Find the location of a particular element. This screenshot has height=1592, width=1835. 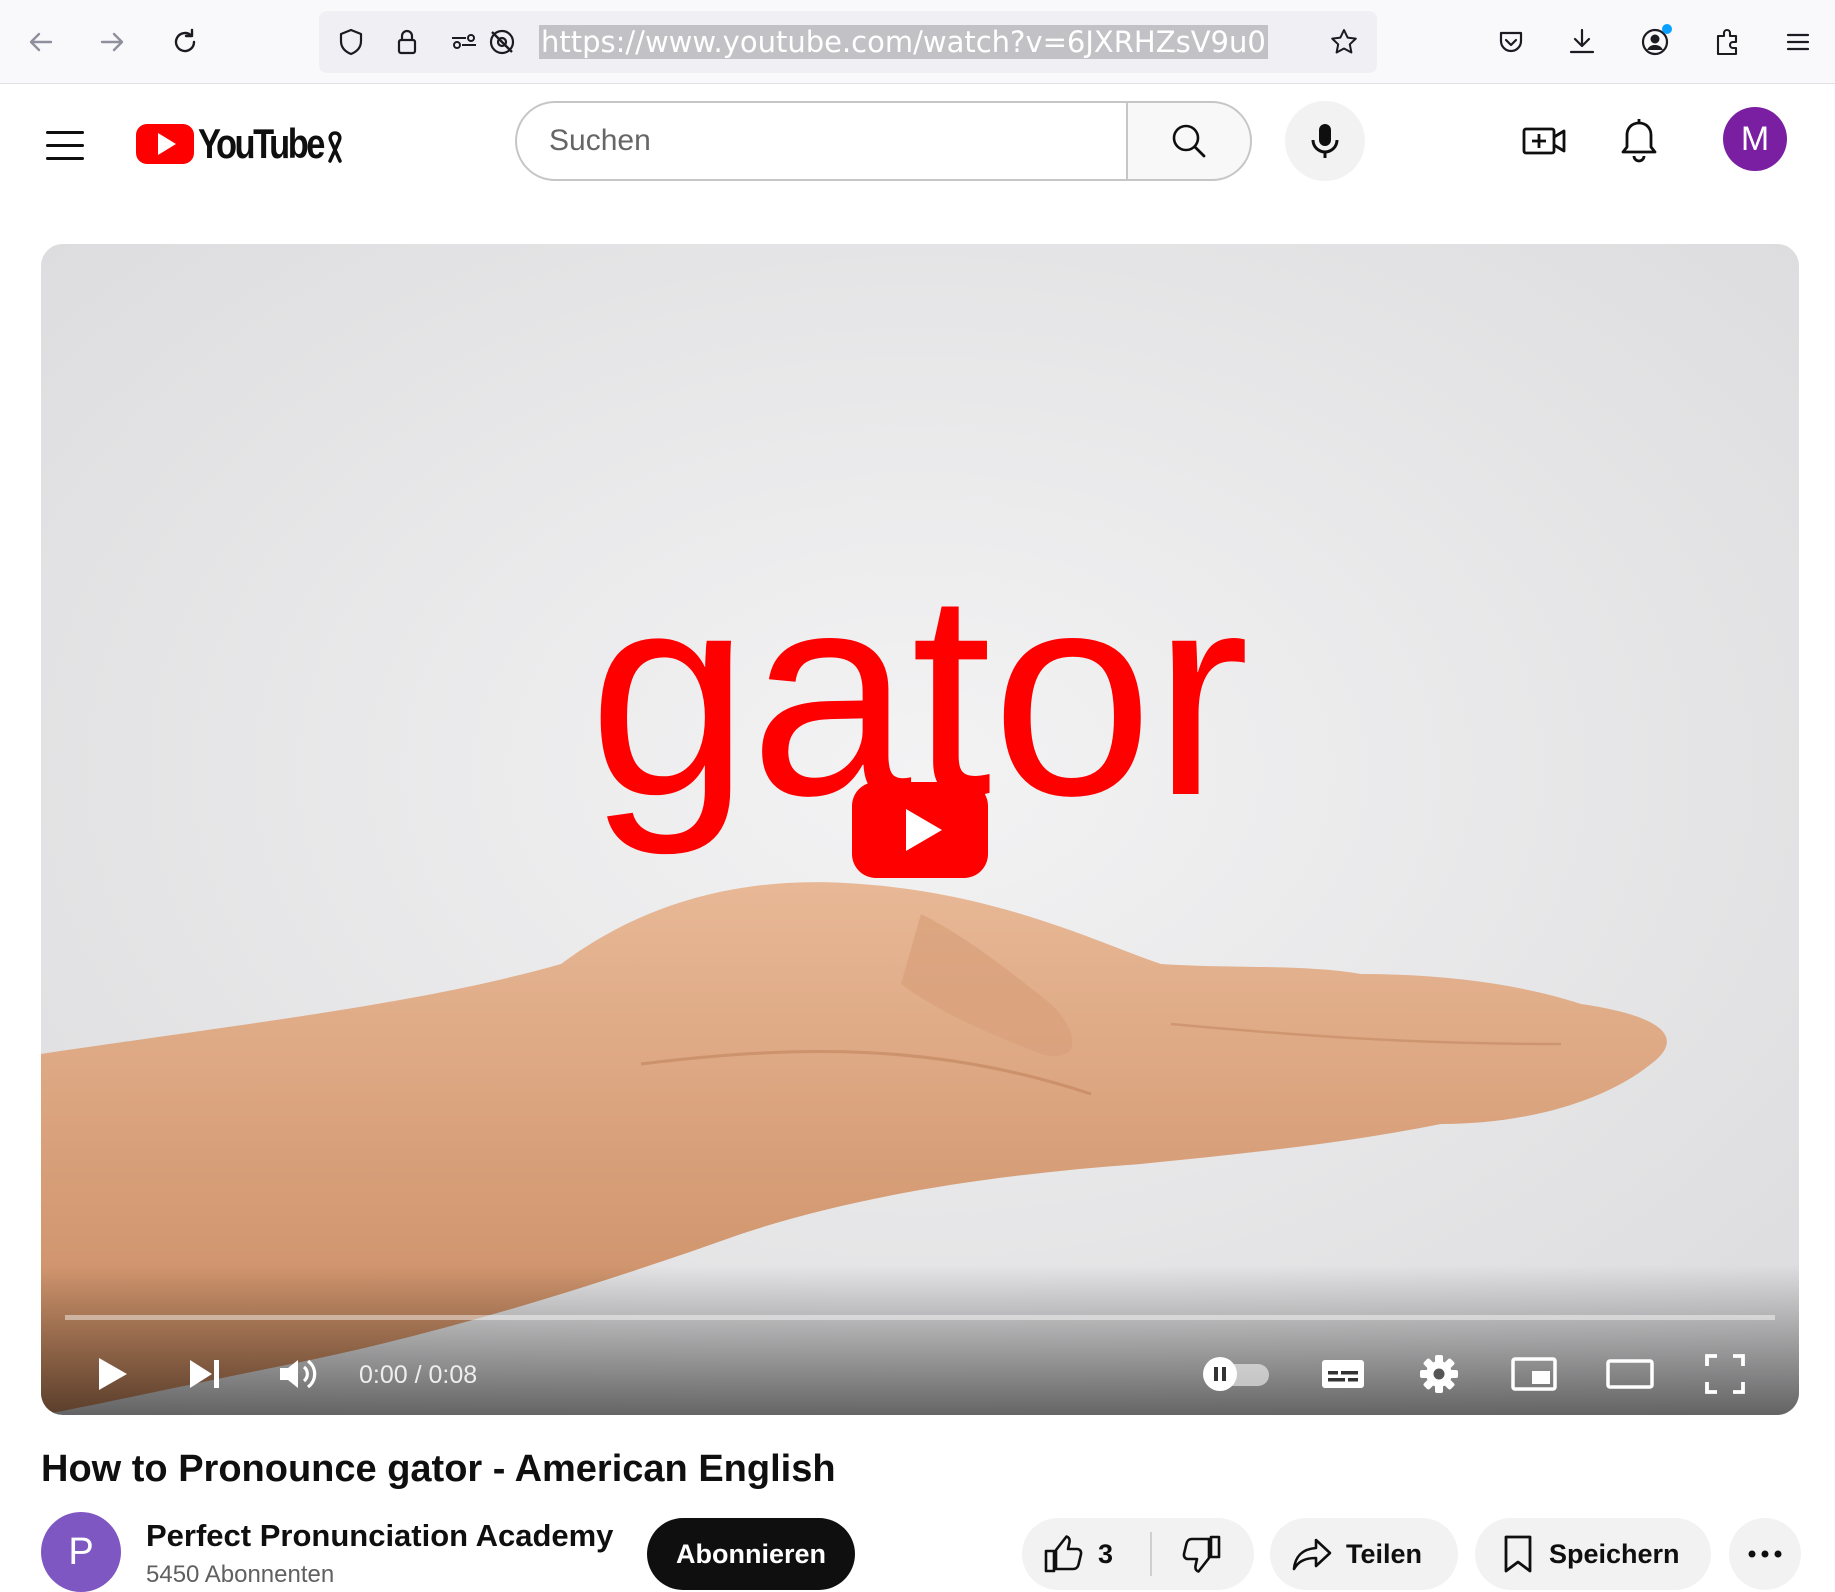

permissions-icon is located at coordinates (464, 42).